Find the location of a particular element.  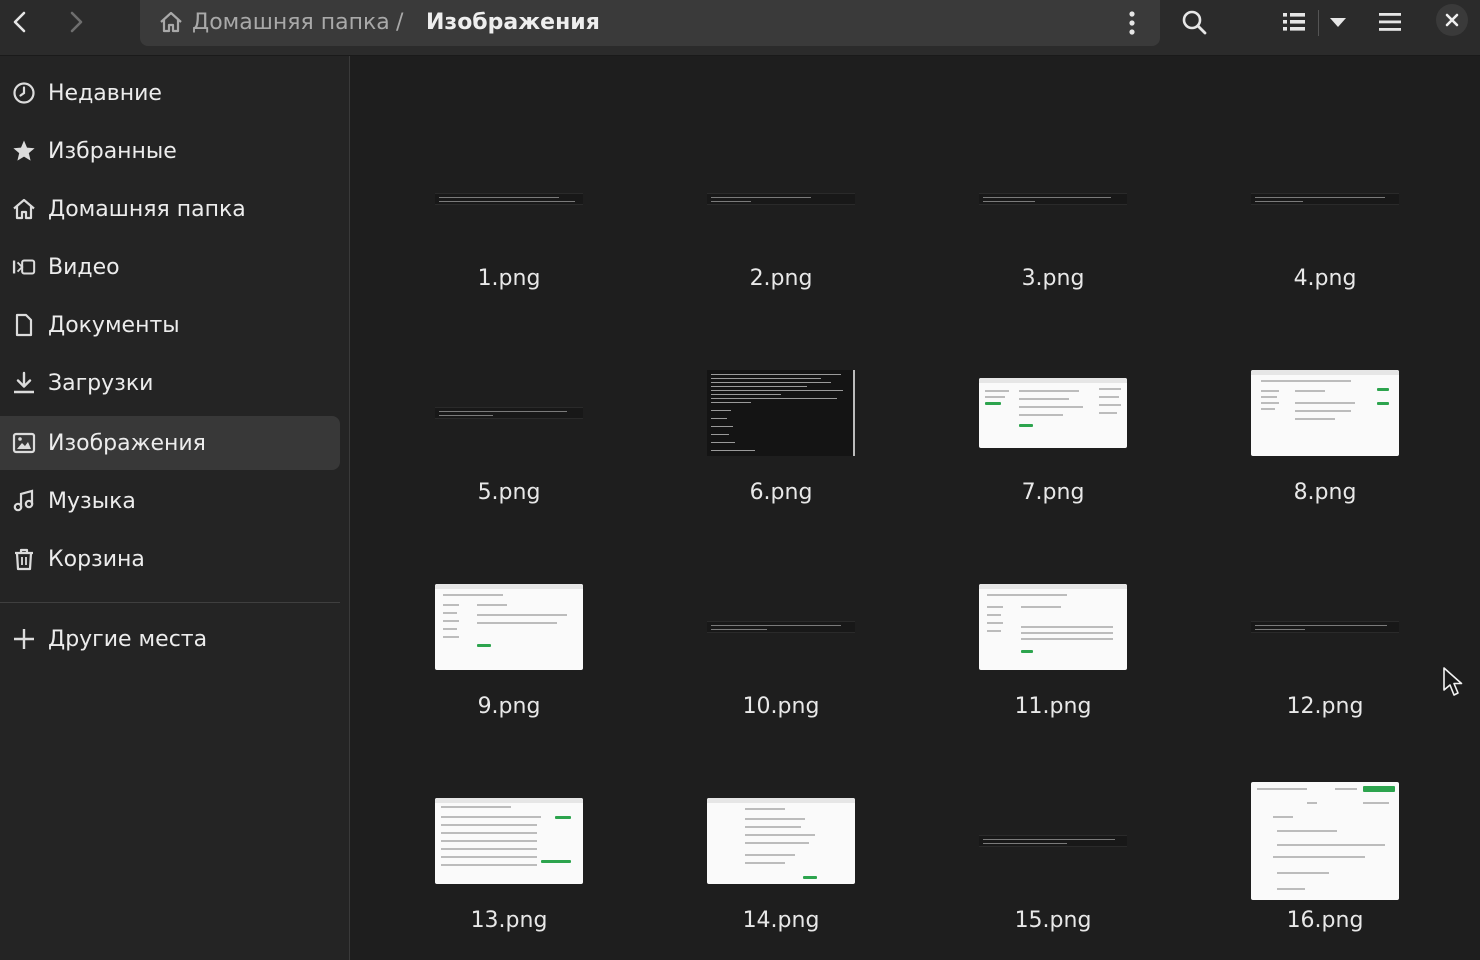

file-item: 7.png is located at coordinates (1053, 430).